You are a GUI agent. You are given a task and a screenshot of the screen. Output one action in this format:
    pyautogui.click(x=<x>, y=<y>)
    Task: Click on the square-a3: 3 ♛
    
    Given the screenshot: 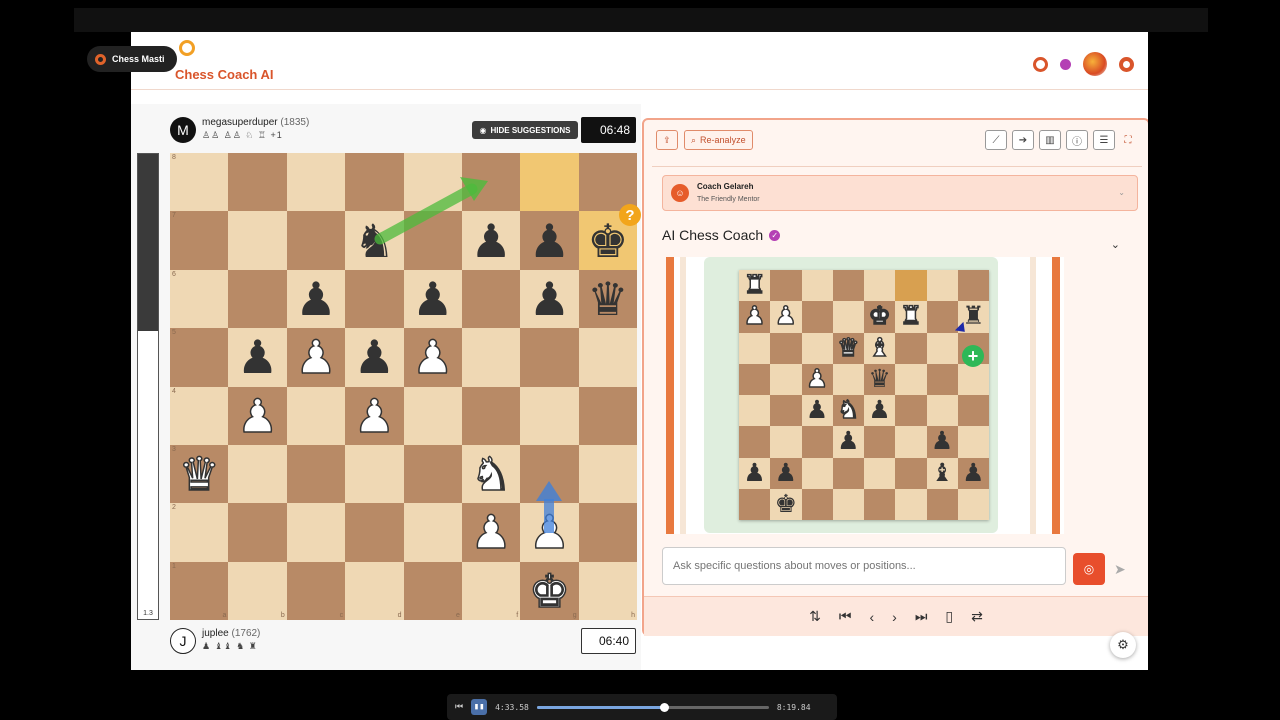 What is the action you would take?
    pyautogui.click(x=199, y=474)
    